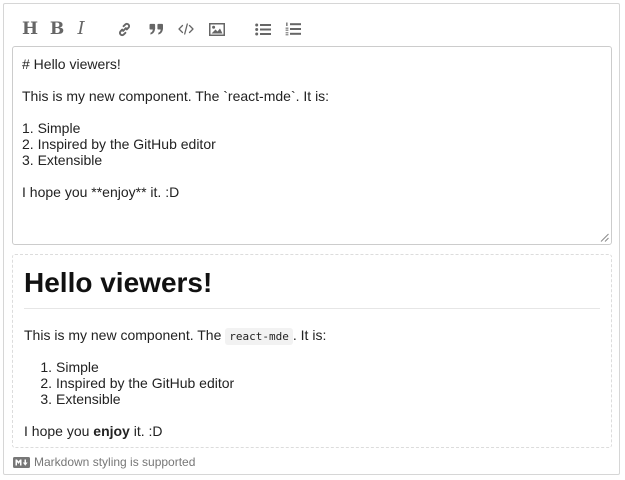 The height and width of the screenshot is (480, 625). I want to click on code-icon, so click(186, 29).